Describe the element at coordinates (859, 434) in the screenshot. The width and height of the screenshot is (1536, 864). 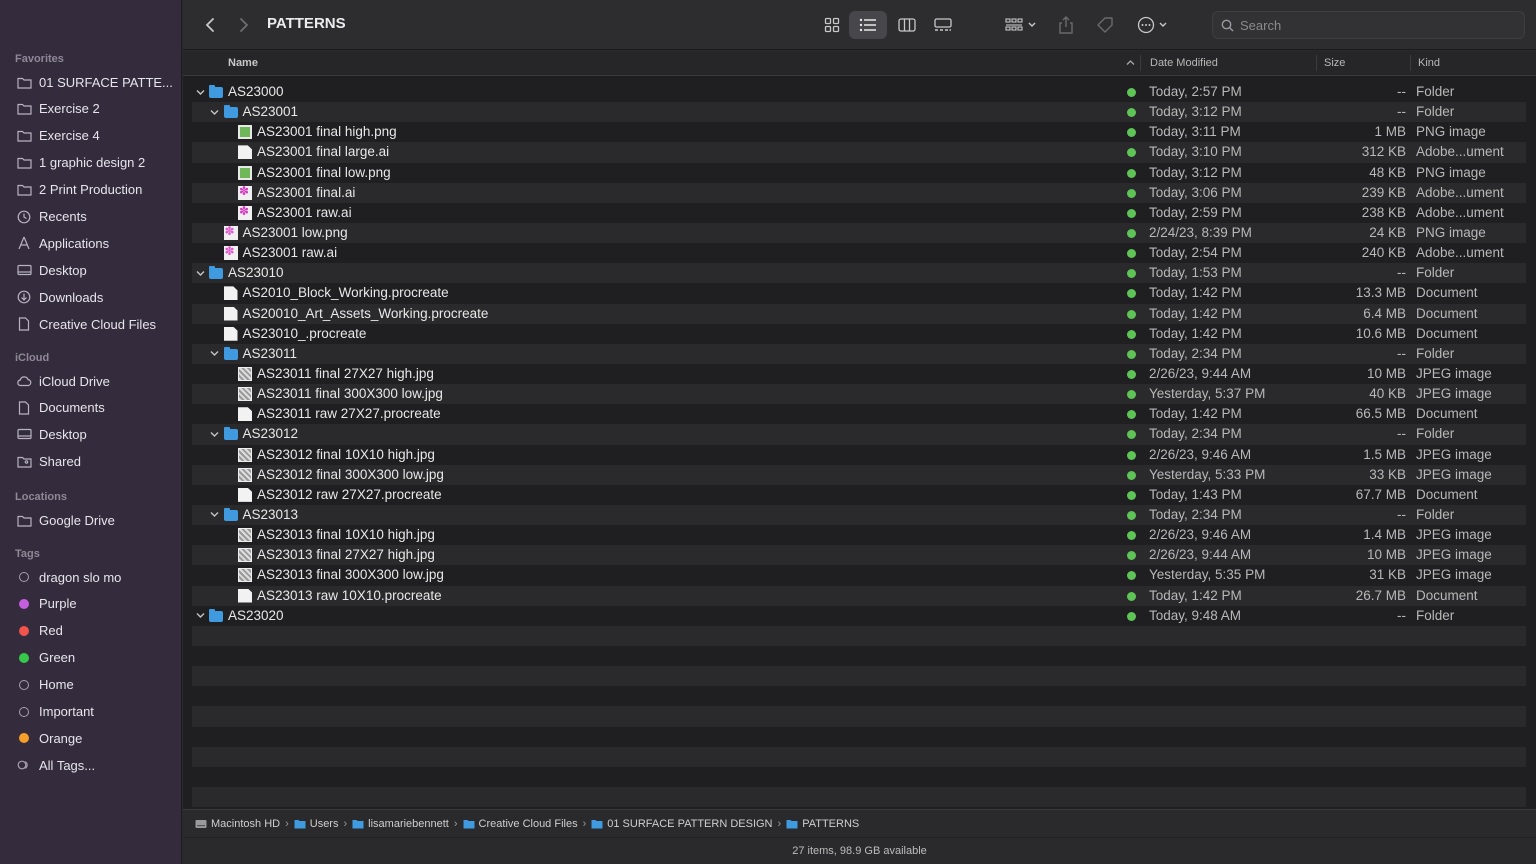
I see `table-row: AS23012 Today, 2:34 PM -- Folder` at that location.